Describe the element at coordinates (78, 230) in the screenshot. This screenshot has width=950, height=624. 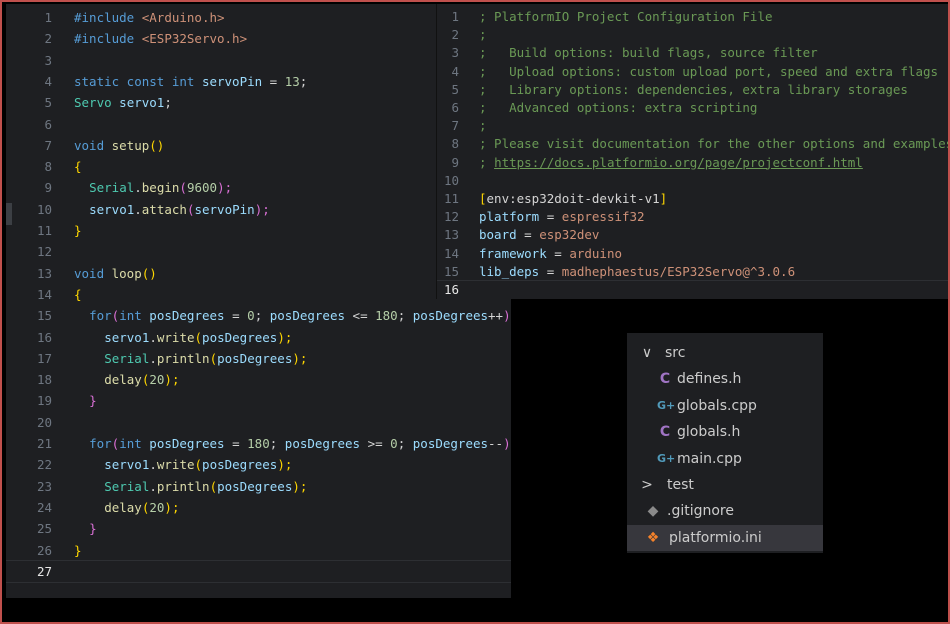
I see `code-token: }` at that location.